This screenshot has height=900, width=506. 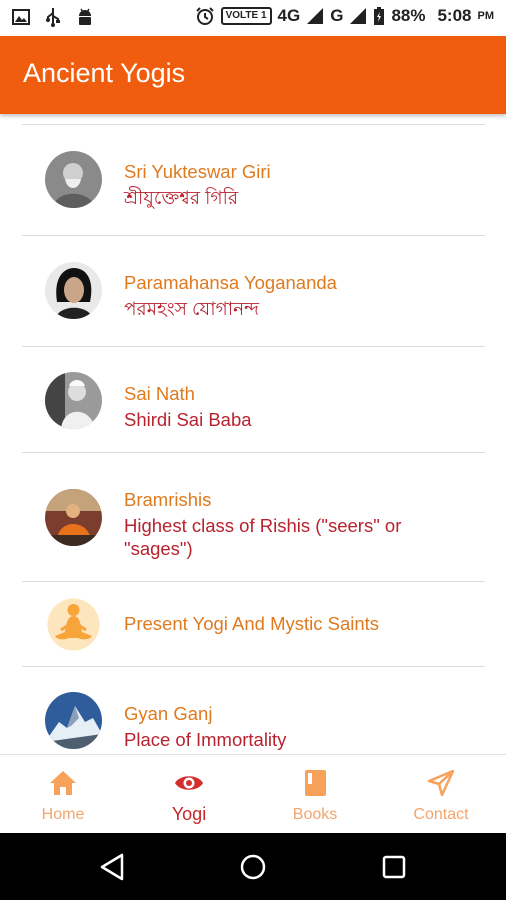 I want to click on list-item: Paramahansa Yogananda পরমহংস যোগানন্দ, so click(x=253, y=291).